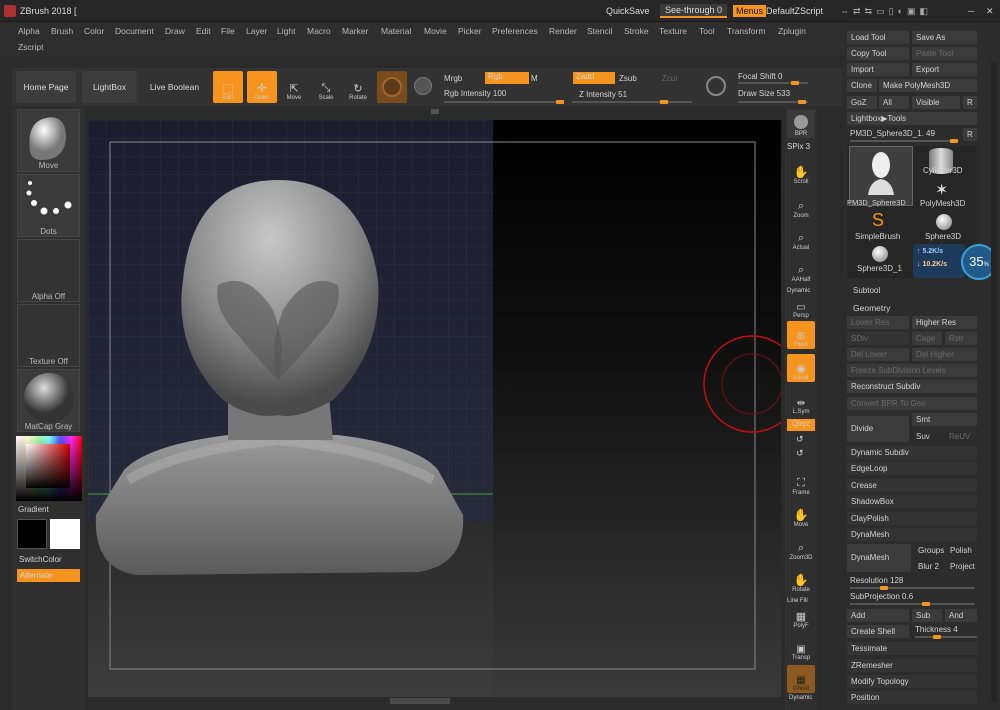  What do you see at coordinates (326, 87) in the screenshot?
I see `scale-mode-button: ⤡ Scale` at bounding box center [326, 87].